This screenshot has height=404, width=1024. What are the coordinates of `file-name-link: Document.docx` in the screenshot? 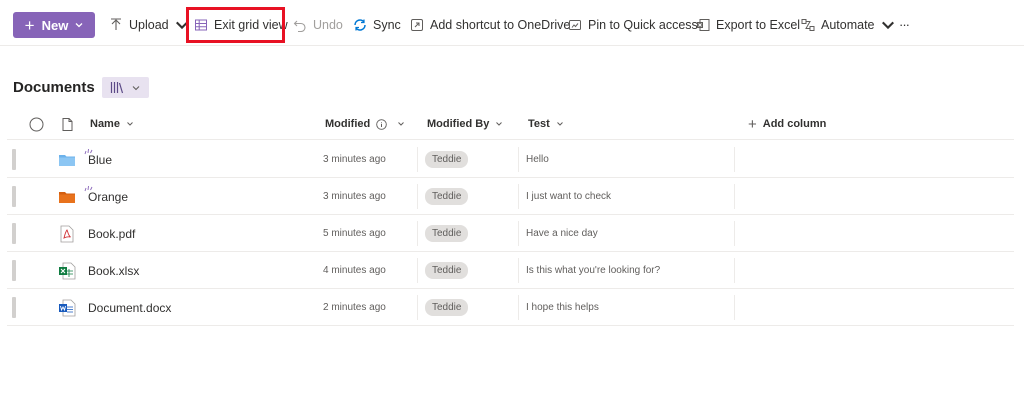 It's located at (129, 308).